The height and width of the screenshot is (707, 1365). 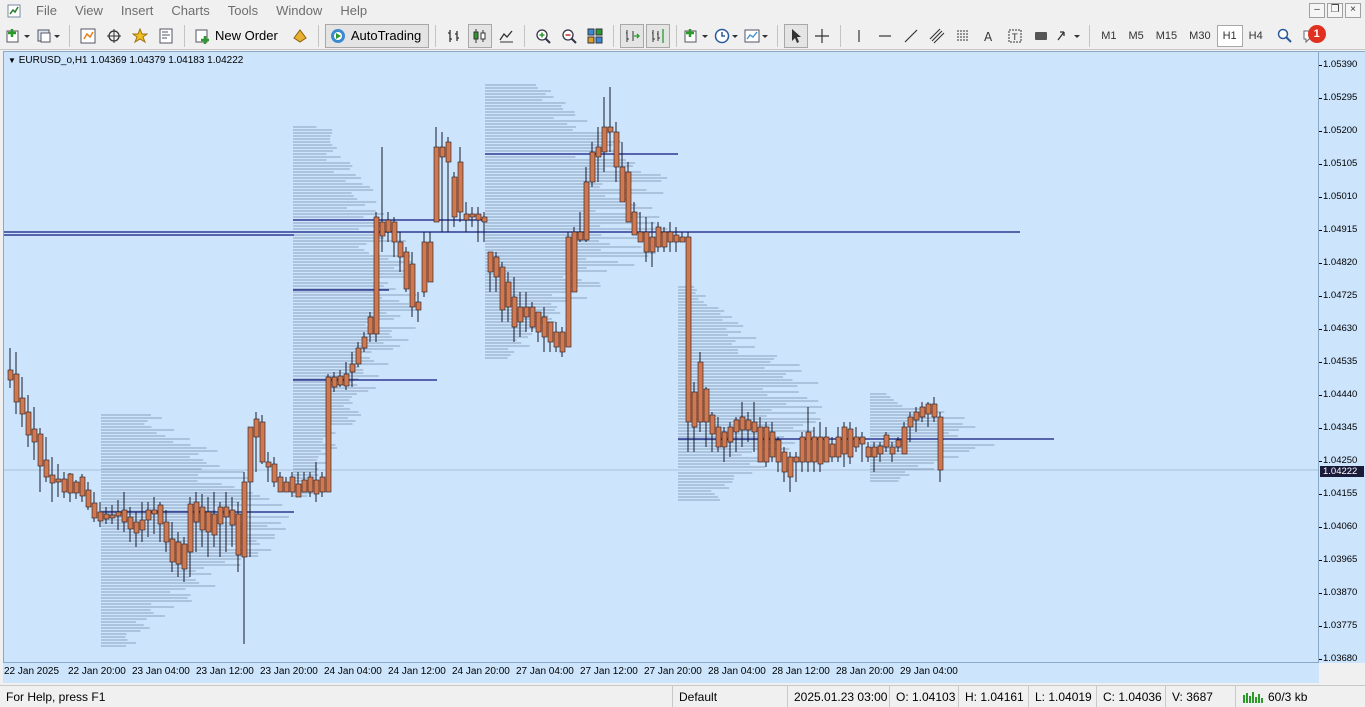 What do you see at coordinates (1015, 36) in the screenshot?
I see `text-label-icon: T` at bounding box center [1015, 36].